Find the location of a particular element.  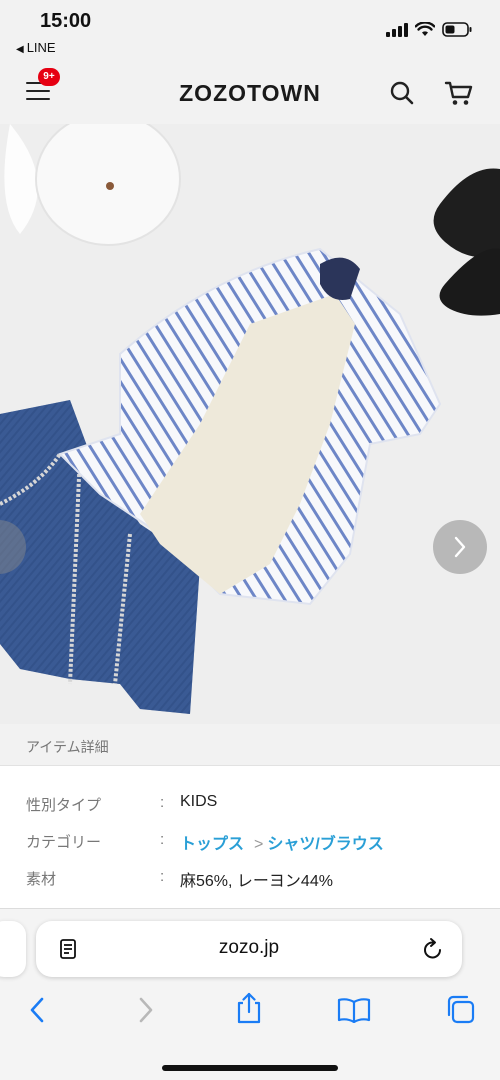

detail-label: カテゴリー is located at coordinates (64, 842).